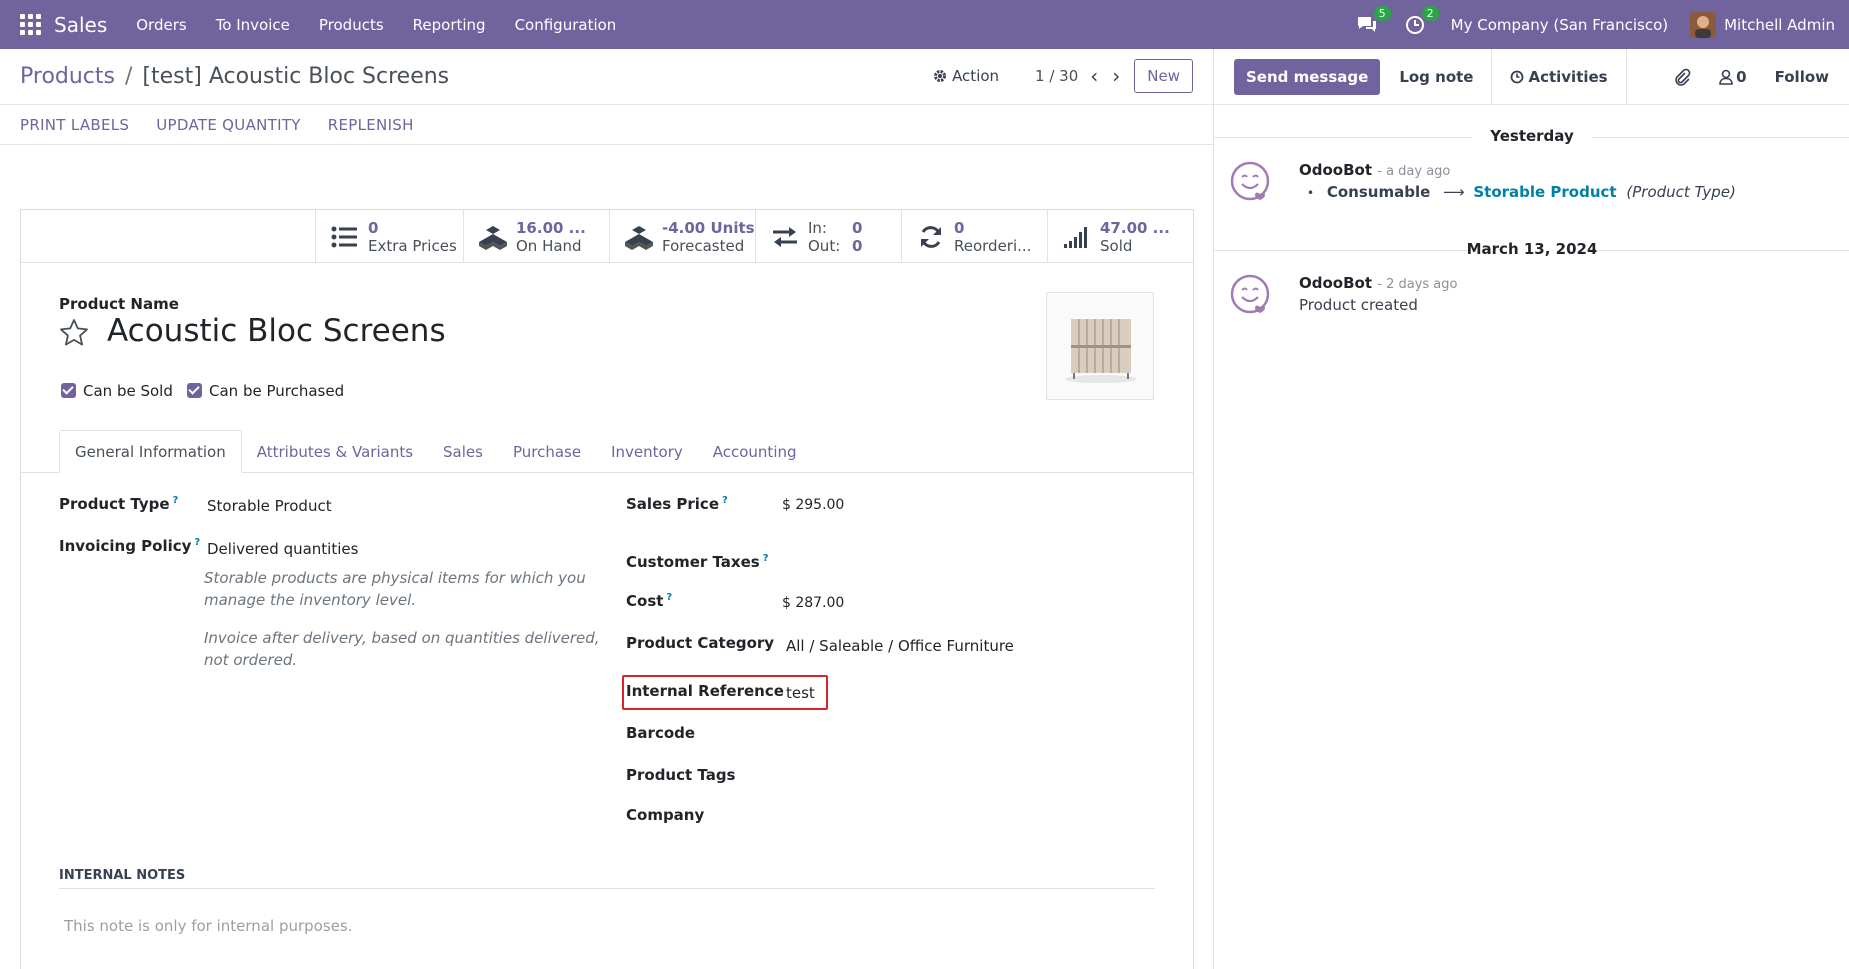  I want to click on product-image, so click(1100, 346).